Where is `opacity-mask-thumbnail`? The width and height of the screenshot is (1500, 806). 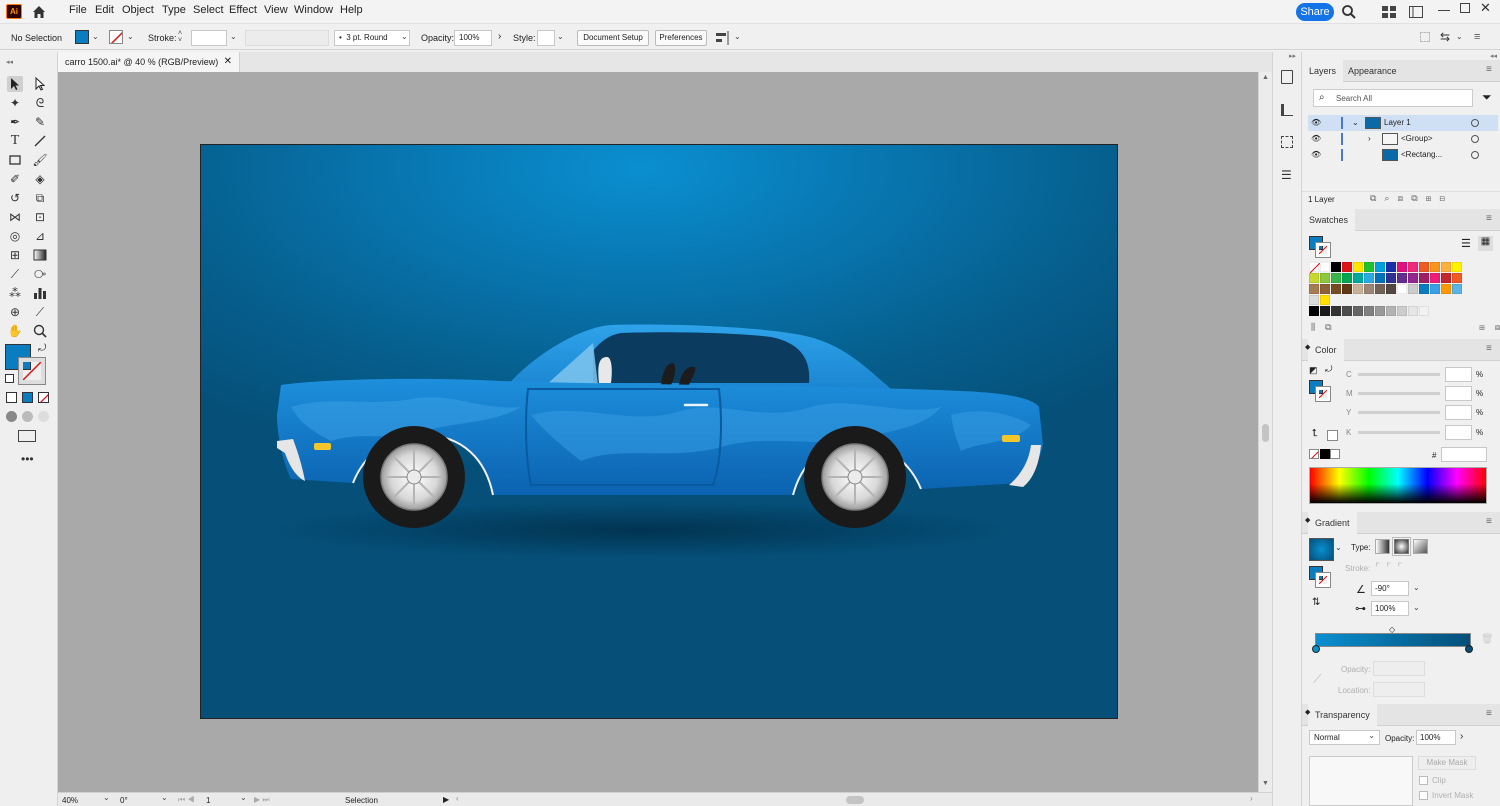 opacity-mask-thumbnail is located at coordinates (1361, 781).